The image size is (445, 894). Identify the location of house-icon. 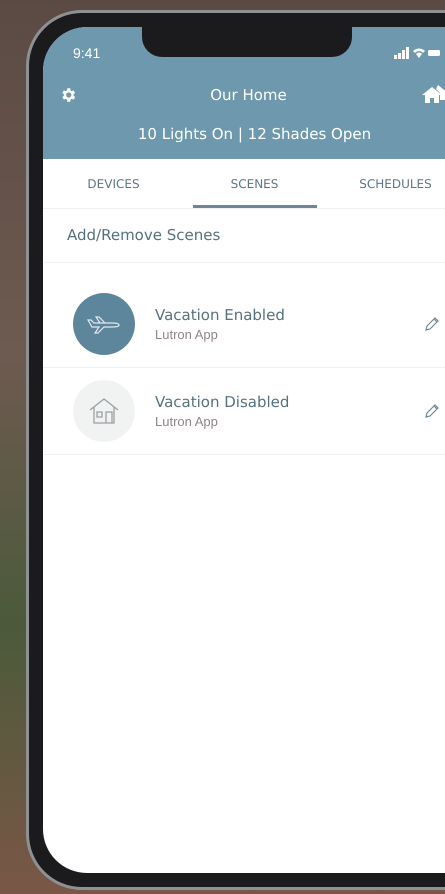
(104, 411).